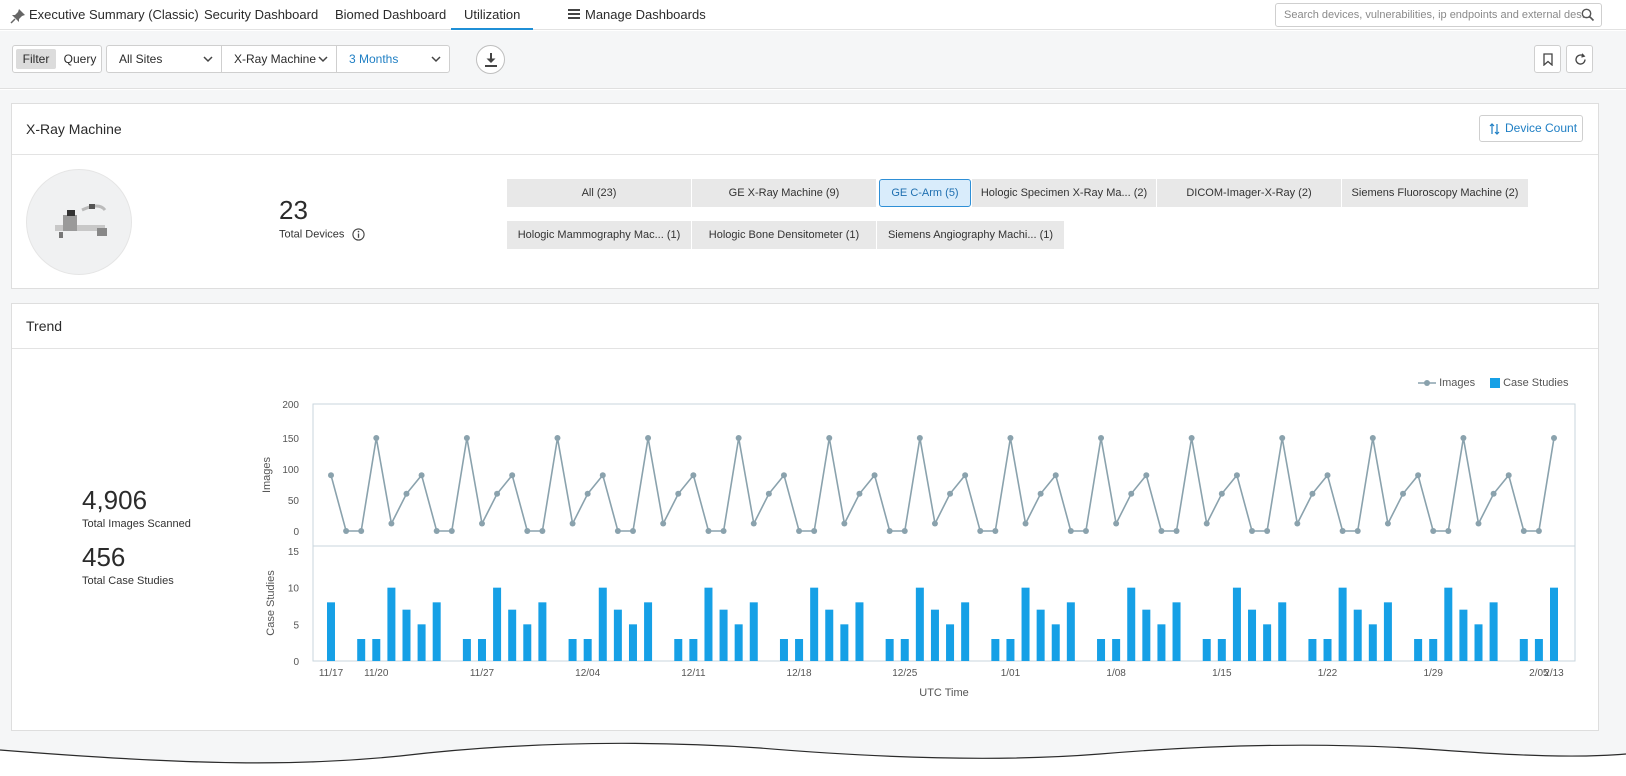 This screenshot has width=1626, height=776. What do you see at coordinates (1433, 673) in the screenshot?
I see `x-tick-label: 1/29` at bounding box center [1433, 673].